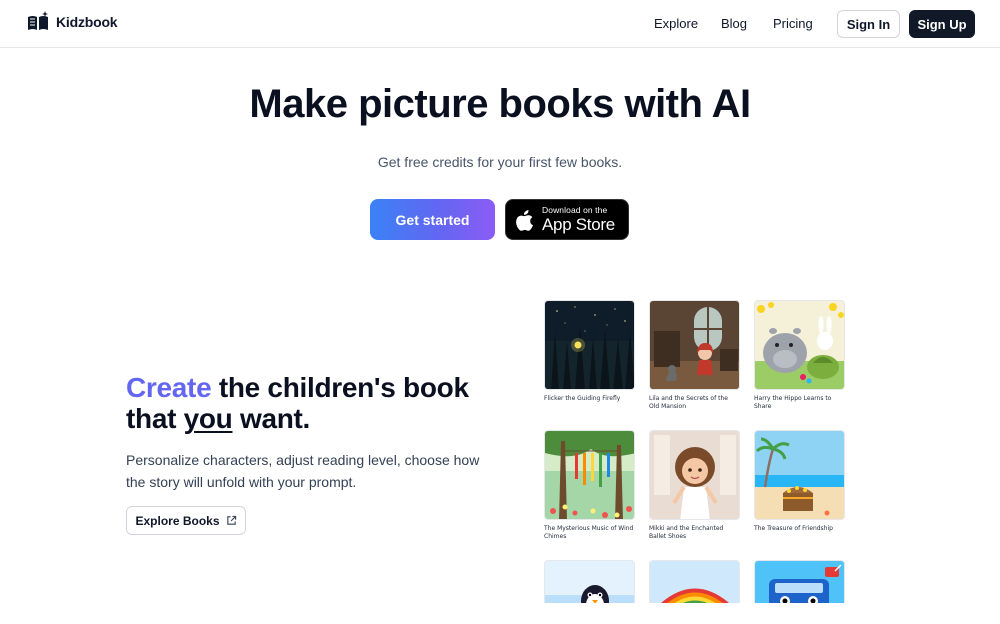 The width and height of the screenshot is (1000, 624). Describe the element at coordinates (231, 520) in the screenshot. I see `external-link-icon` at that location.